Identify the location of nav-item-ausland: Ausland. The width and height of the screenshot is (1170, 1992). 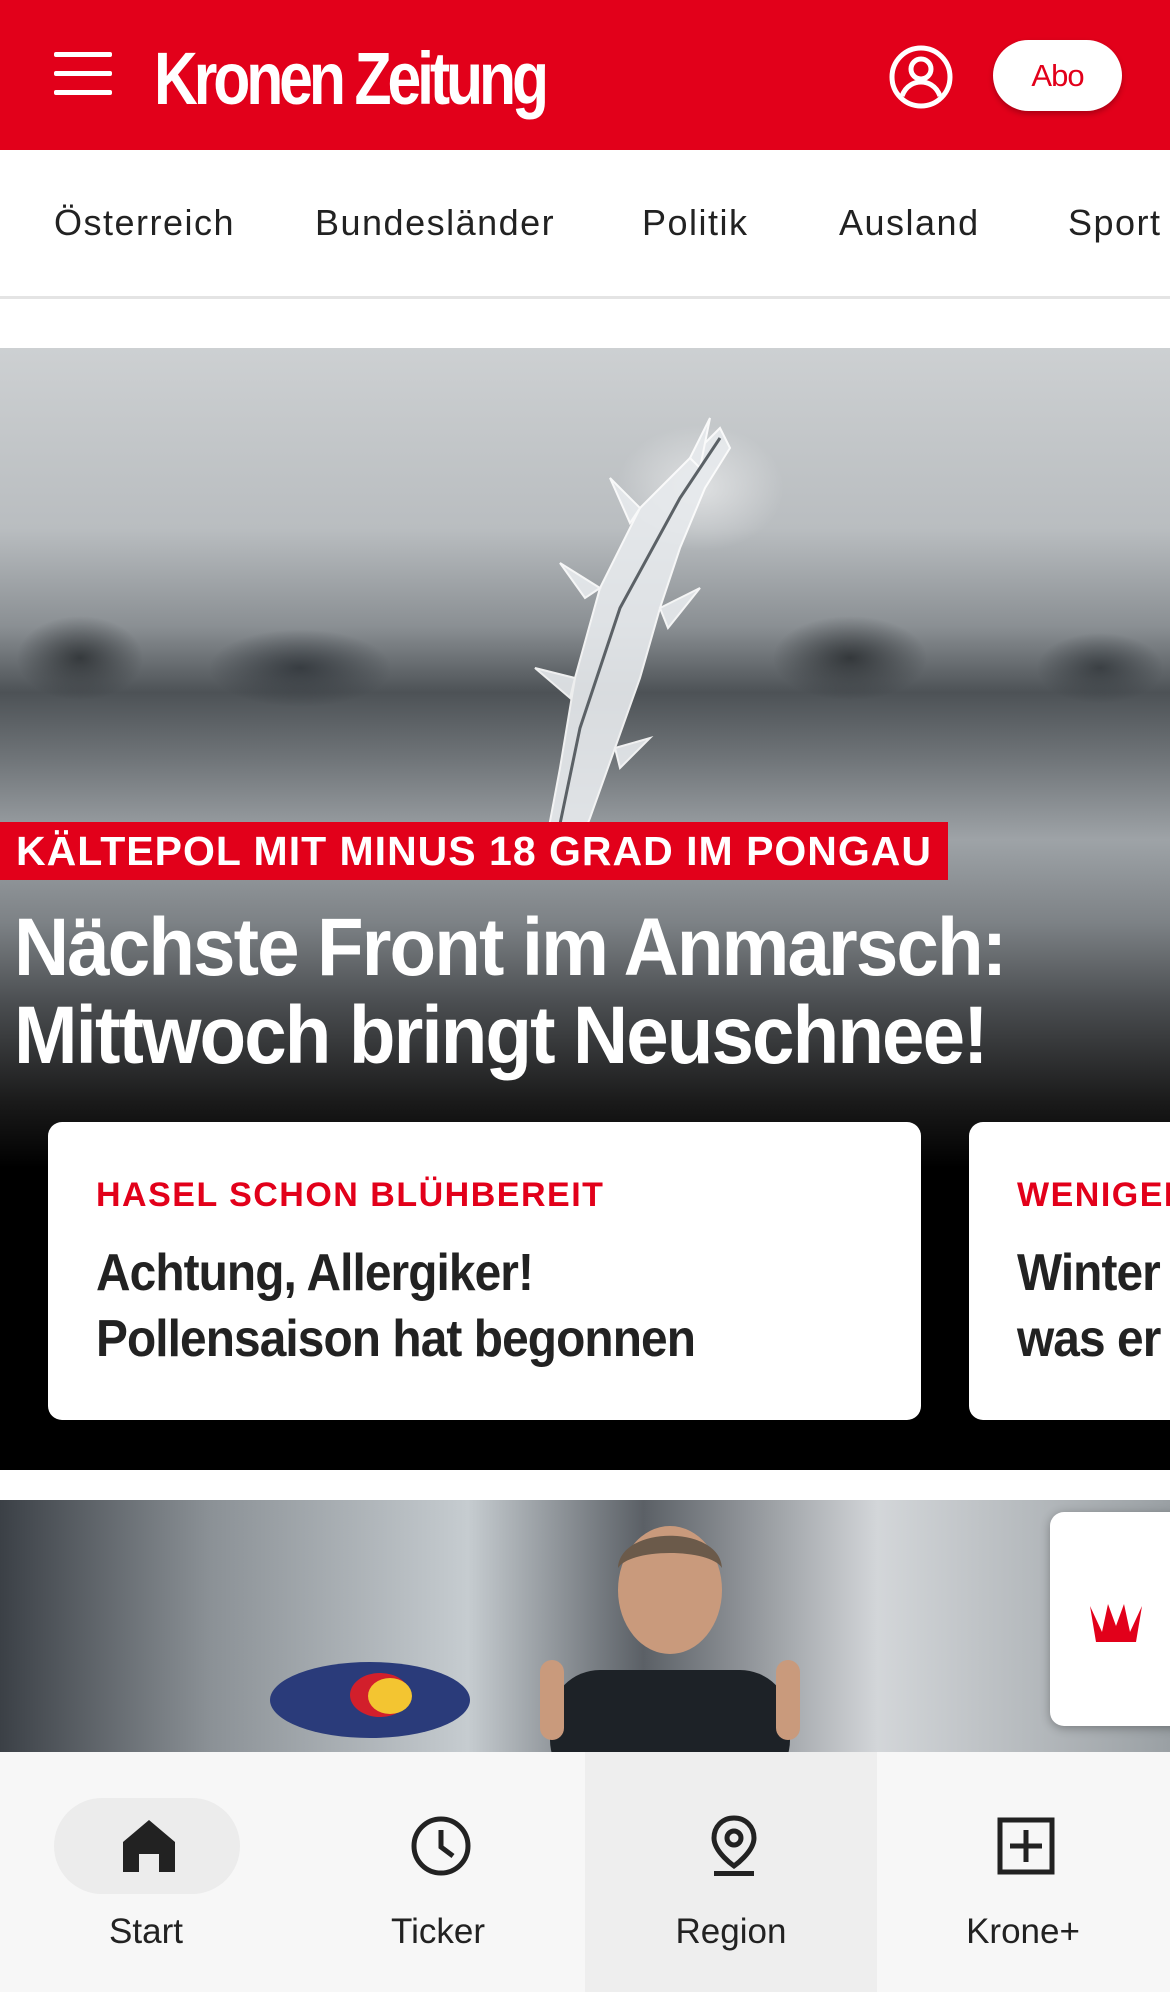
(909, 223).